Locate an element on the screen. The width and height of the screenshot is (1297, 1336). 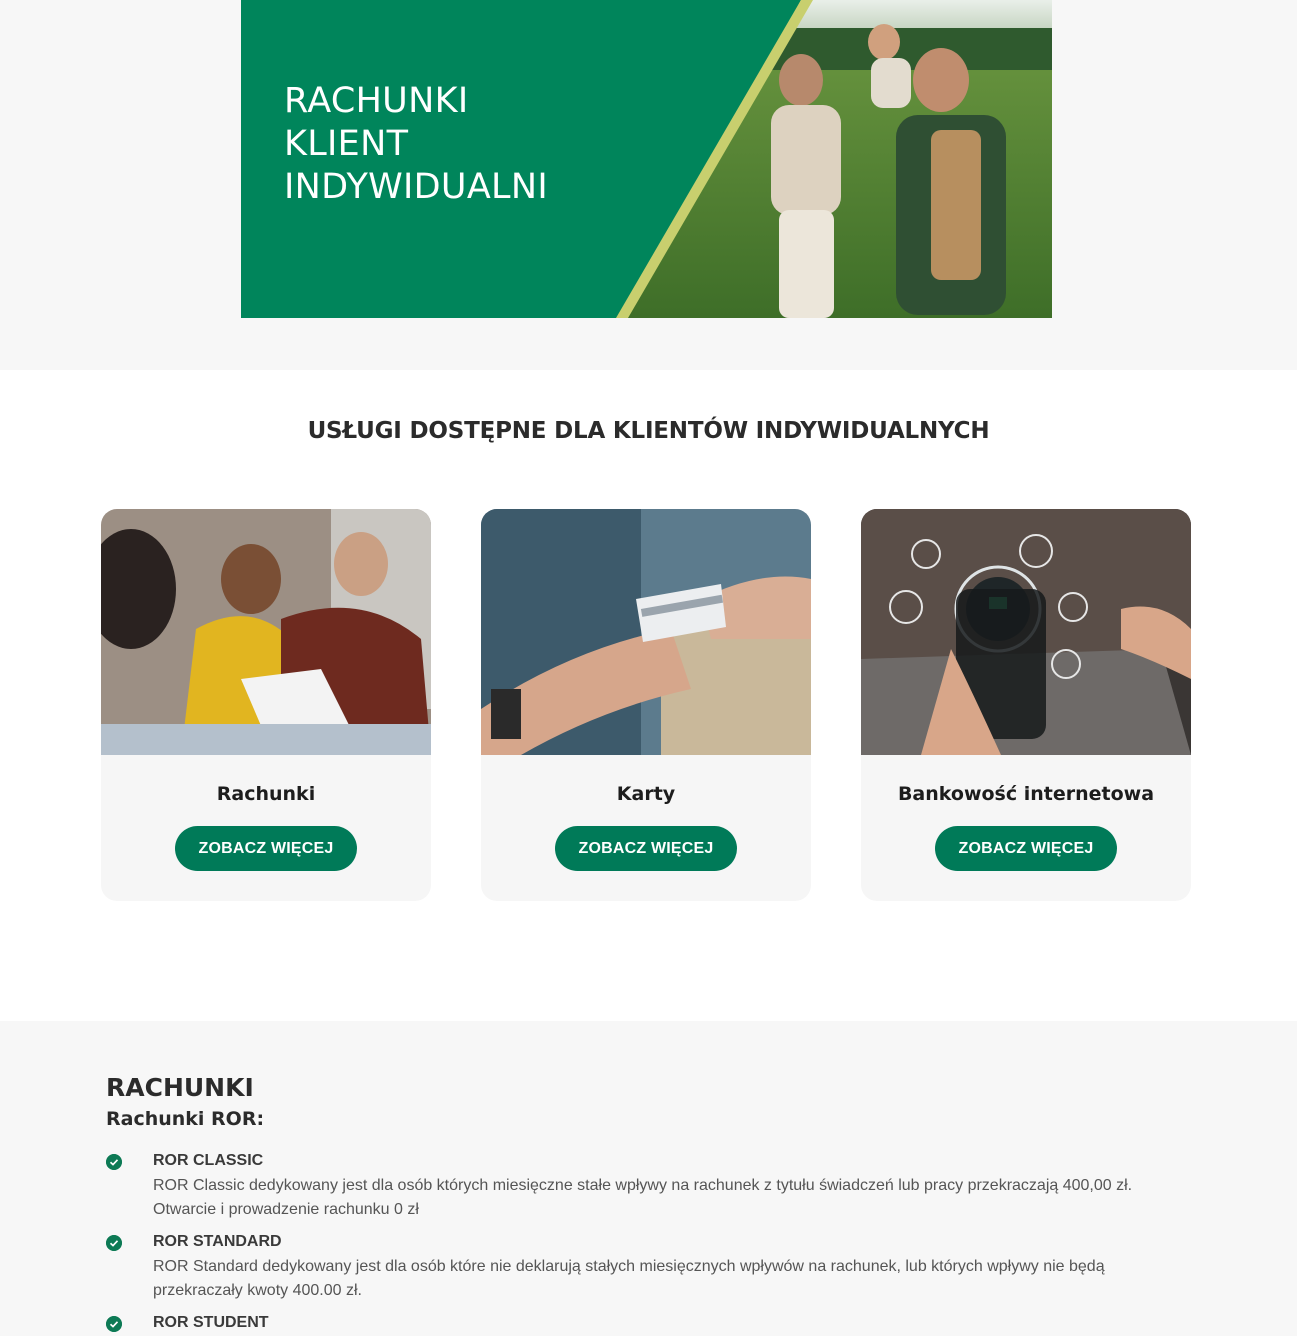
accounts-subtitle: Rachunki ROR: is located at coordinates (185, 1119).